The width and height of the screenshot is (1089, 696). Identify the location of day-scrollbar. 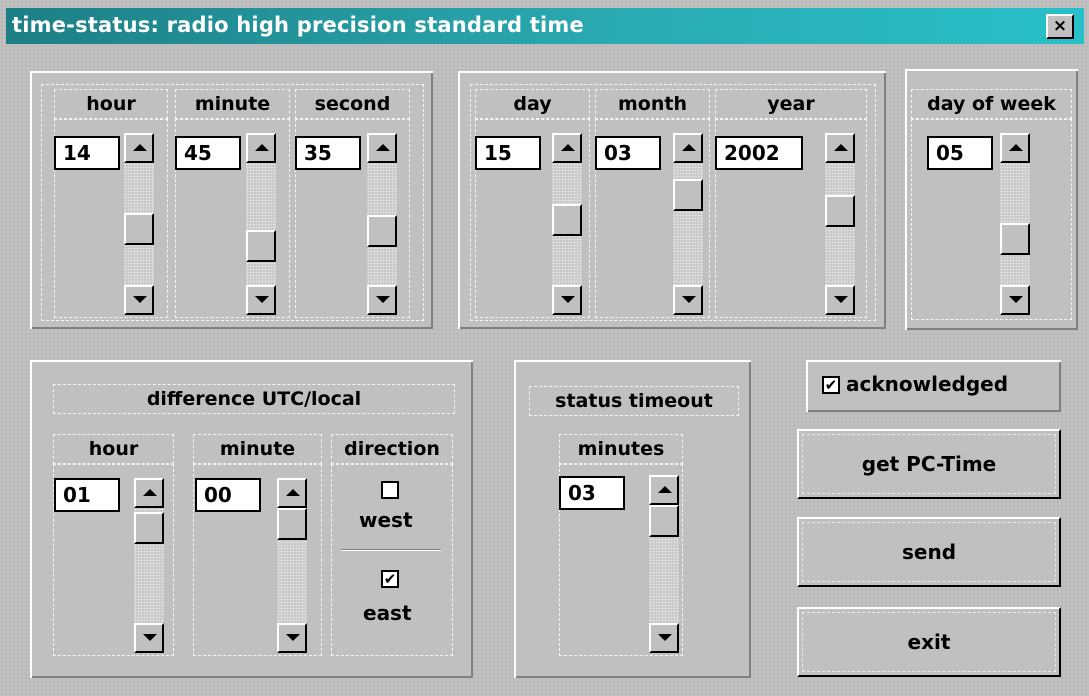
(567, 224).